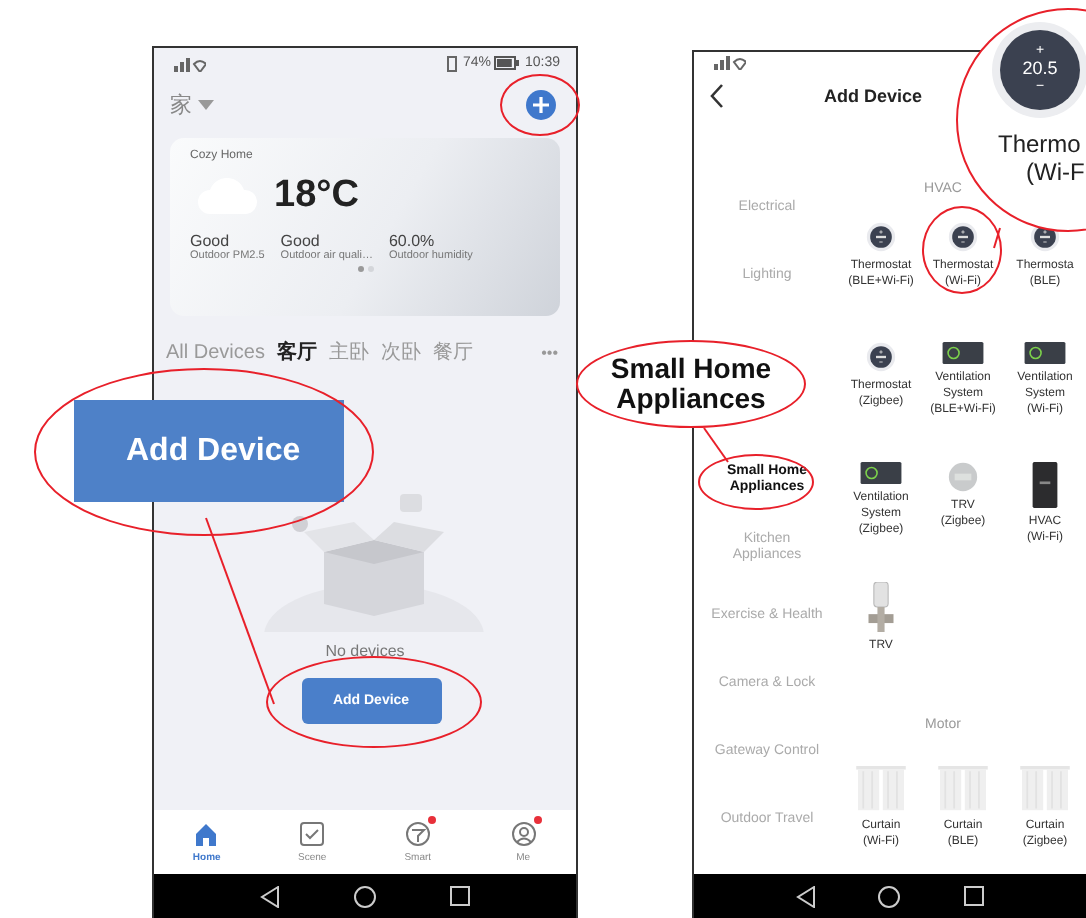 The image size is (1086, 918). I want to click on stat-value: 60.0%, so click(412, 241).